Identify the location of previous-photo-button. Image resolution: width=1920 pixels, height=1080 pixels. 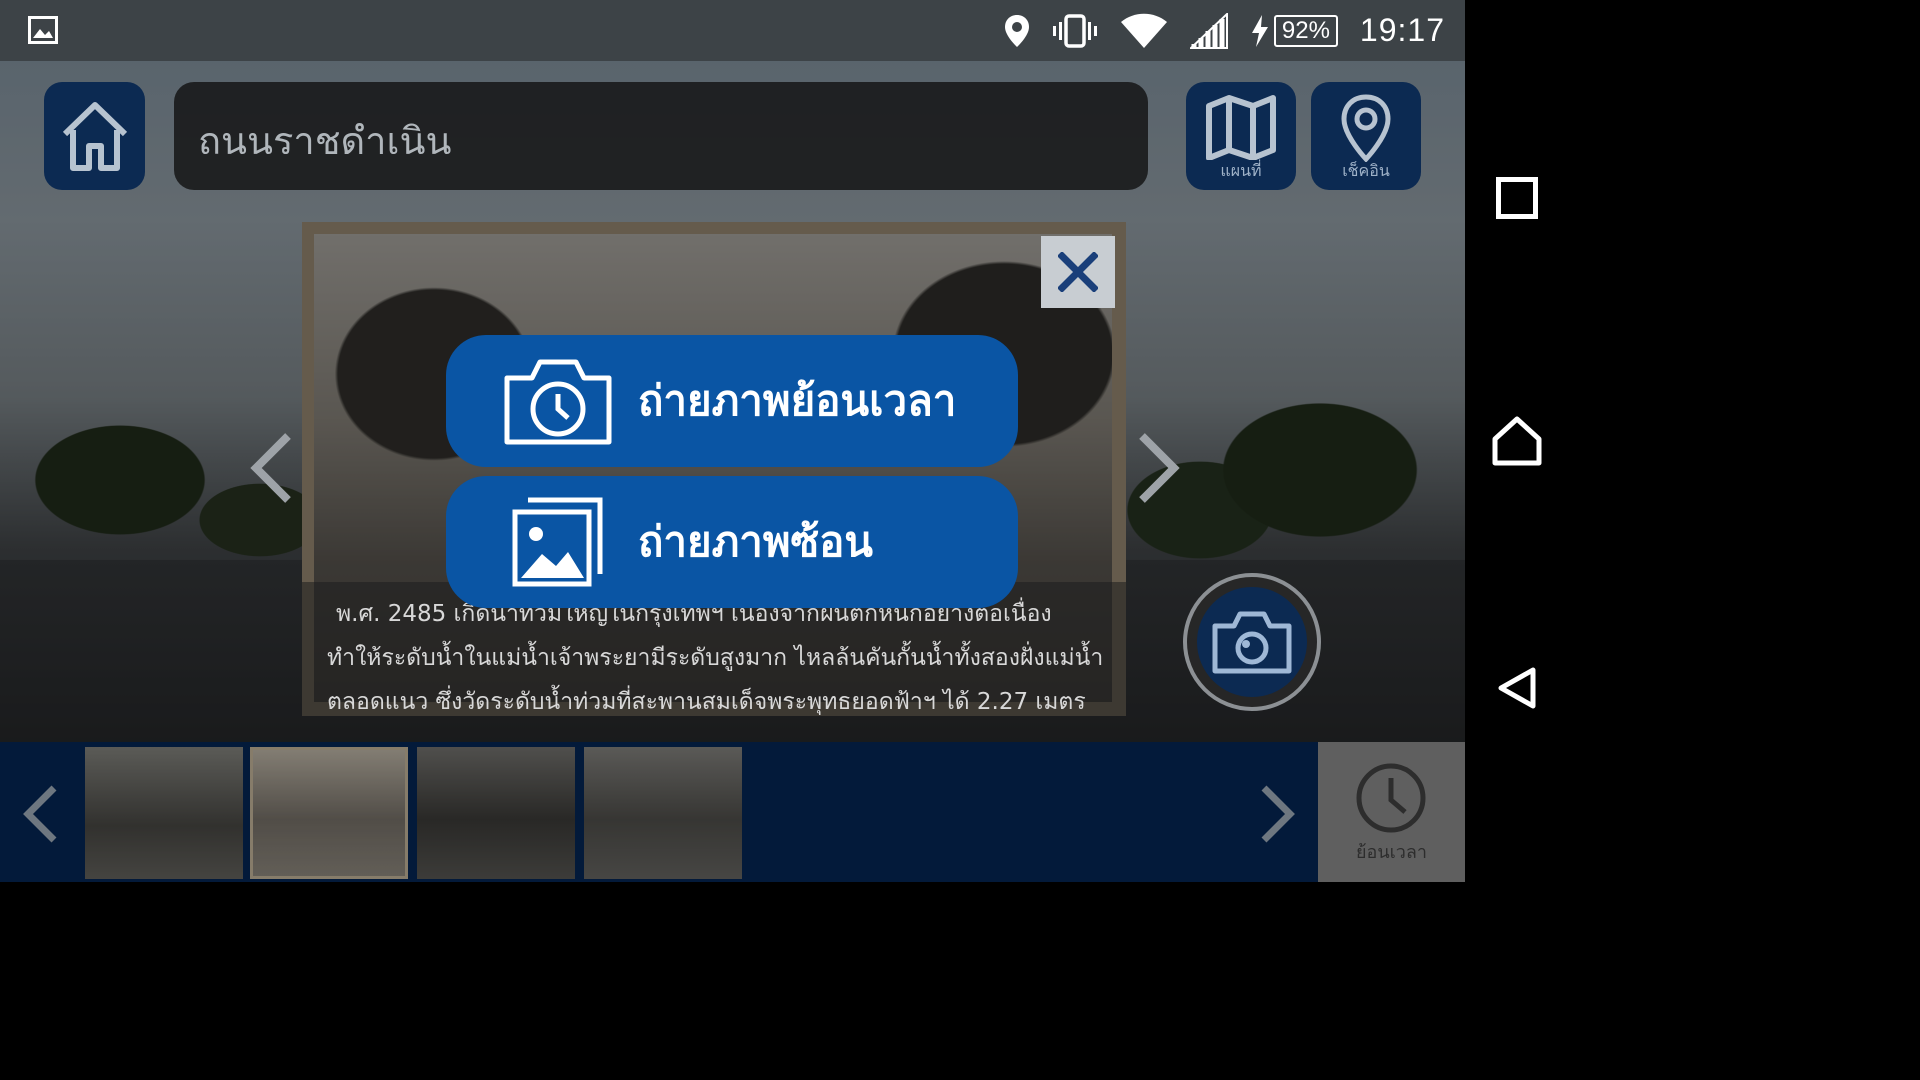
(271, 470).